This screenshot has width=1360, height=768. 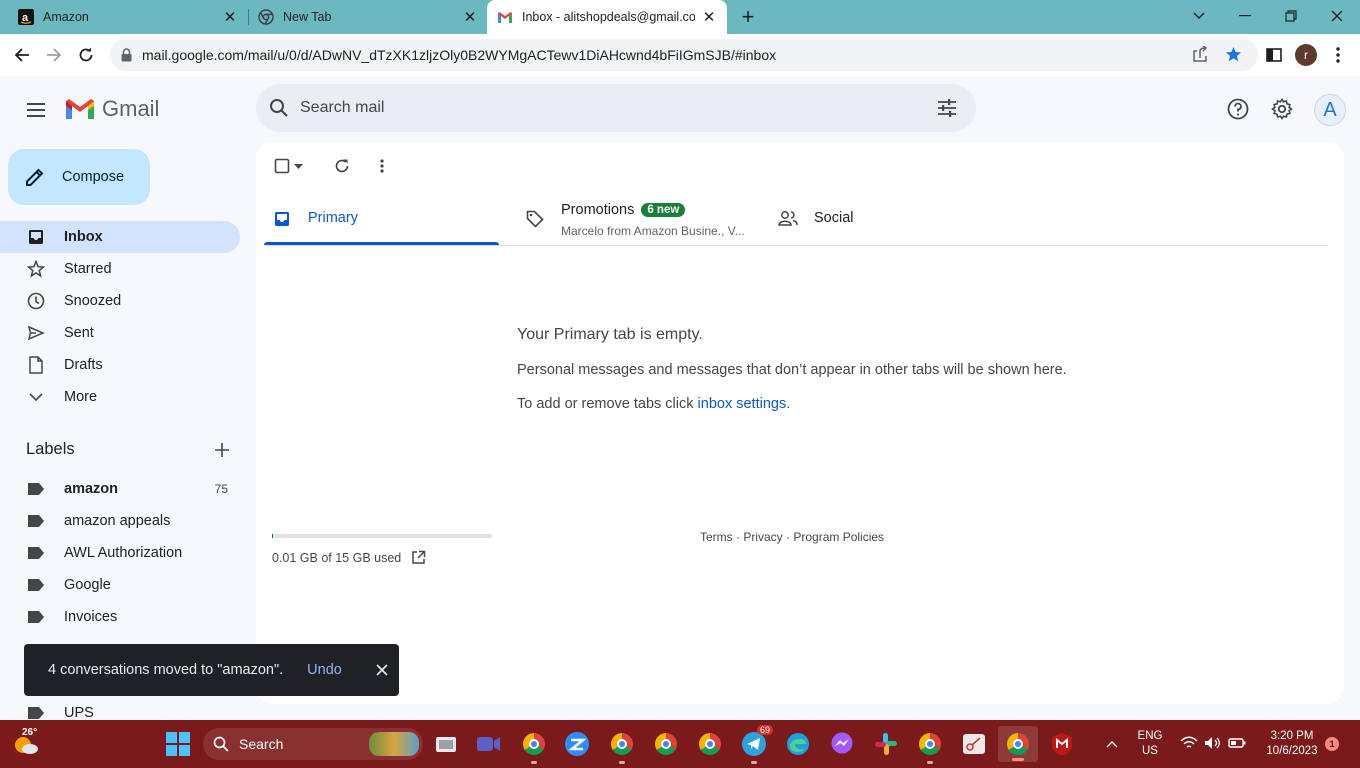 I want to click on zoom-meeting-icon, so click(x=489, y=744).